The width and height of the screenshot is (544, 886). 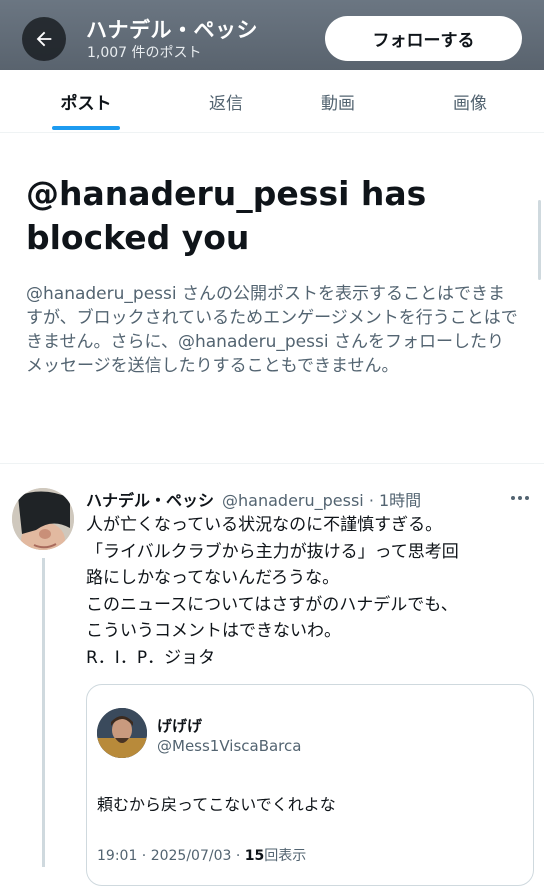 I want to click on follow-button: フォローする, so click(x=423, y=38).